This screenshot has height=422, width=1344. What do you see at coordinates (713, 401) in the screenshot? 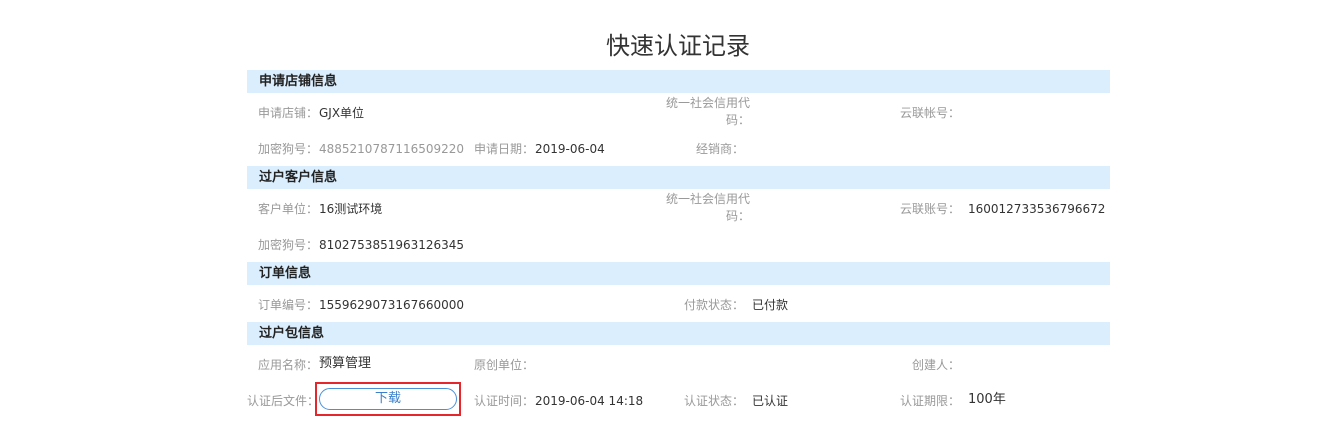
I see `auth-status-label: 认证状态：` at bounding box center [713, 401].